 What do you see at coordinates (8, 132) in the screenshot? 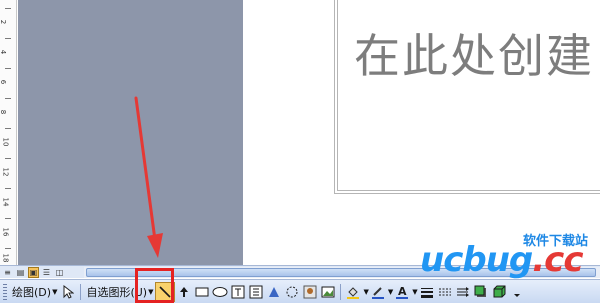
I see `vertical-ruler: 2 4 6 8 10 12 14 16 18` at bounding box center [8, 132].